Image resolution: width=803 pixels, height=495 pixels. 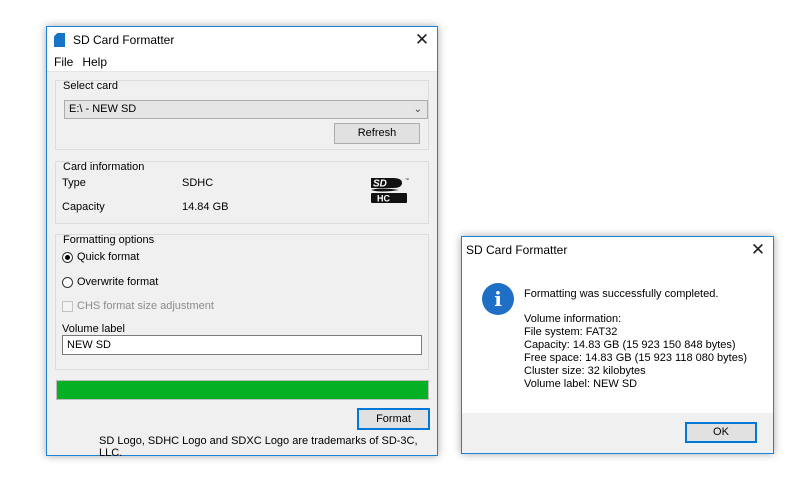 I want to click on svg-text: SD, so click(x=380, y=184).